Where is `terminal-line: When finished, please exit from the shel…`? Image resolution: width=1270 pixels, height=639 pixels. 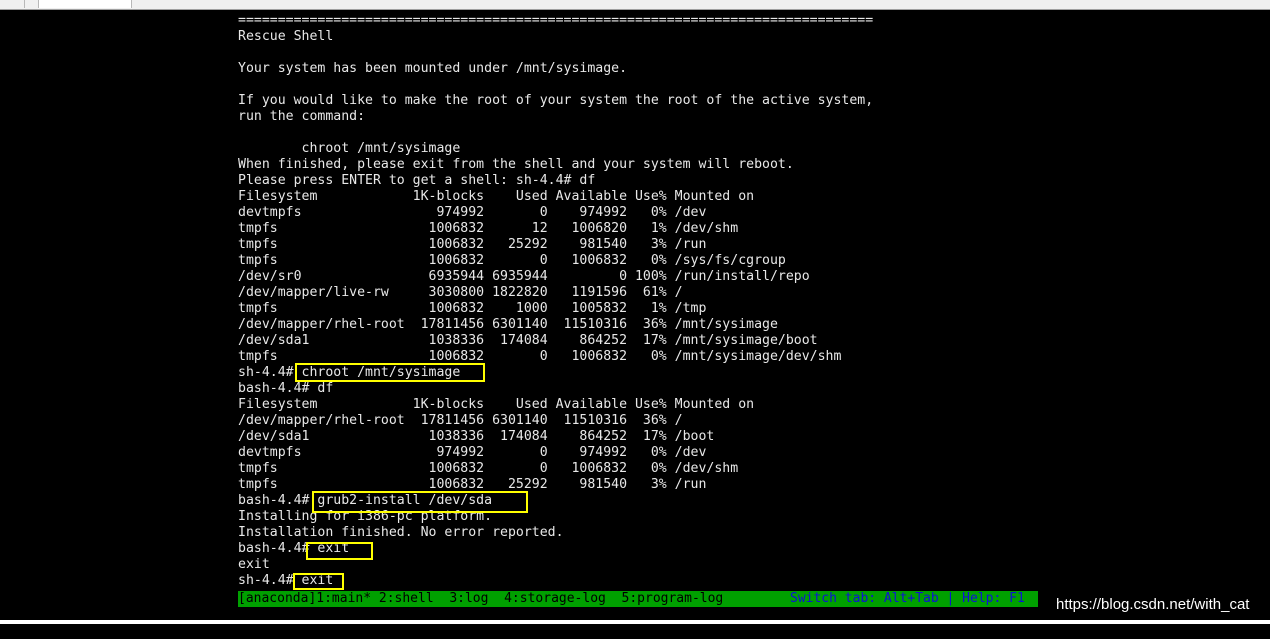
terminal-line: When finished, please exit from the shel… is located at coordinates (516, 164).